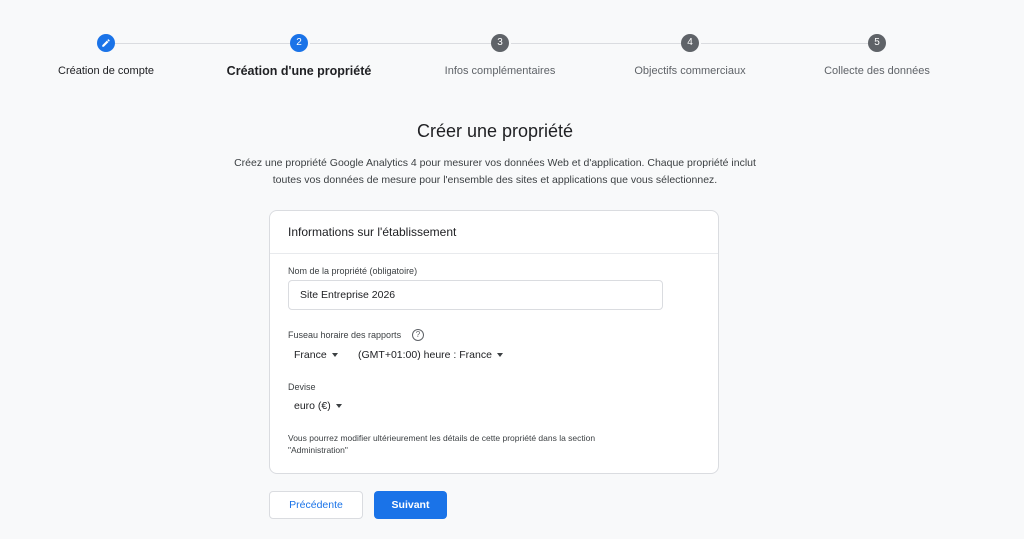  I want to click on timezone-value: (GMT+01:00) heure : France, so click(425, 355).